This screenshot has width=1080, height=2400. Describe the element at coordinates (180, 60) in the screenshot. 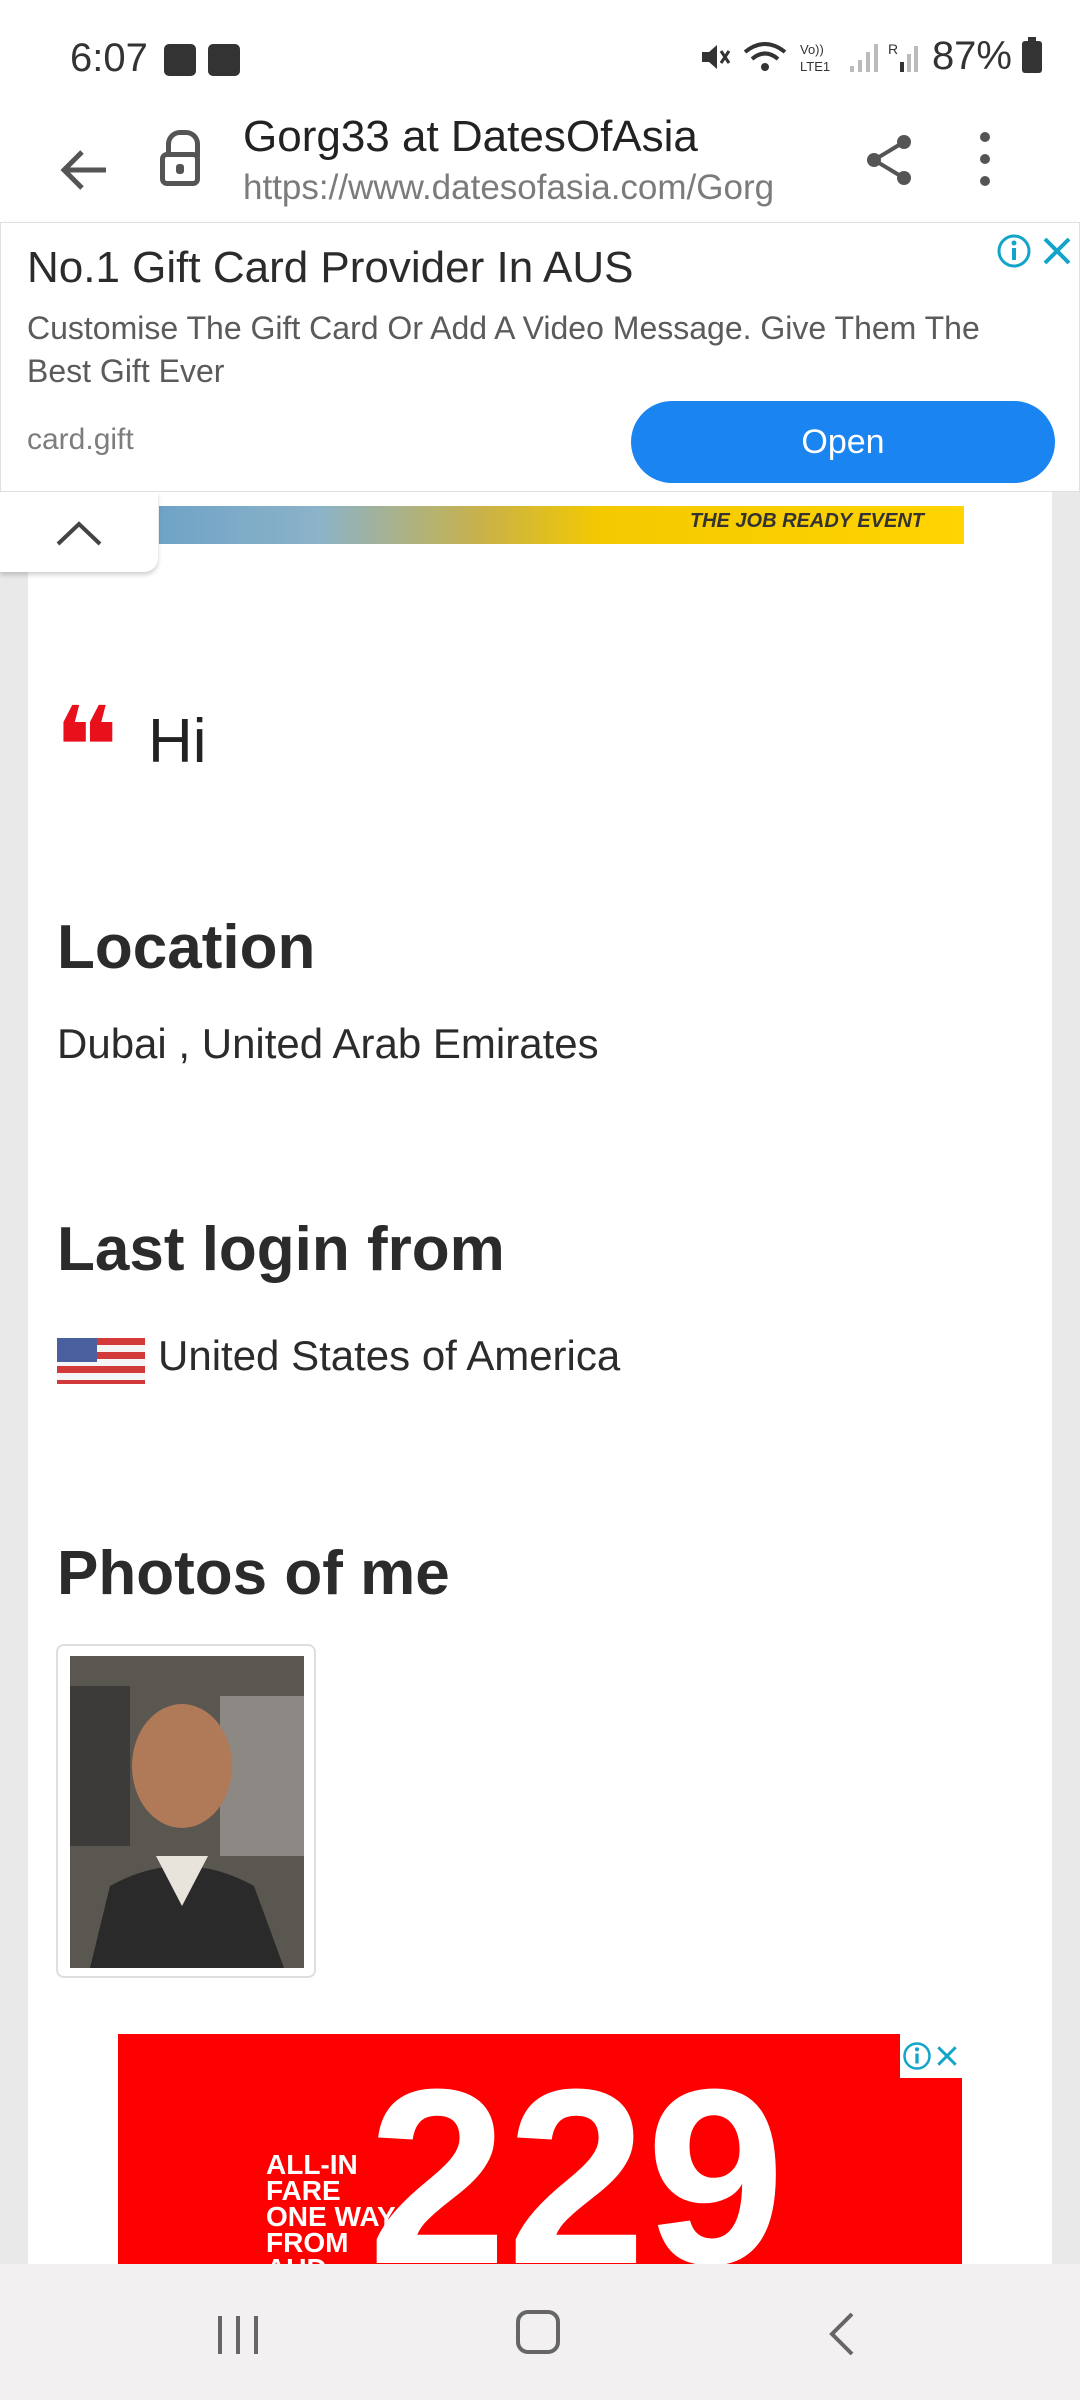

I see `image-icon` at that location.